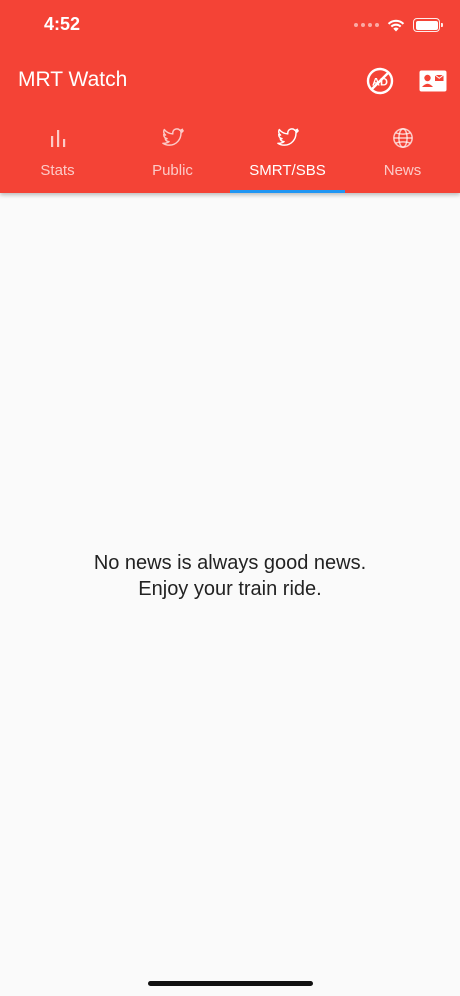 This screenshot has height=996, width=460. Describe the element at coordinates (230, 81) in the screenshot. I see `toolbar: MRT Watch AD` at that location.